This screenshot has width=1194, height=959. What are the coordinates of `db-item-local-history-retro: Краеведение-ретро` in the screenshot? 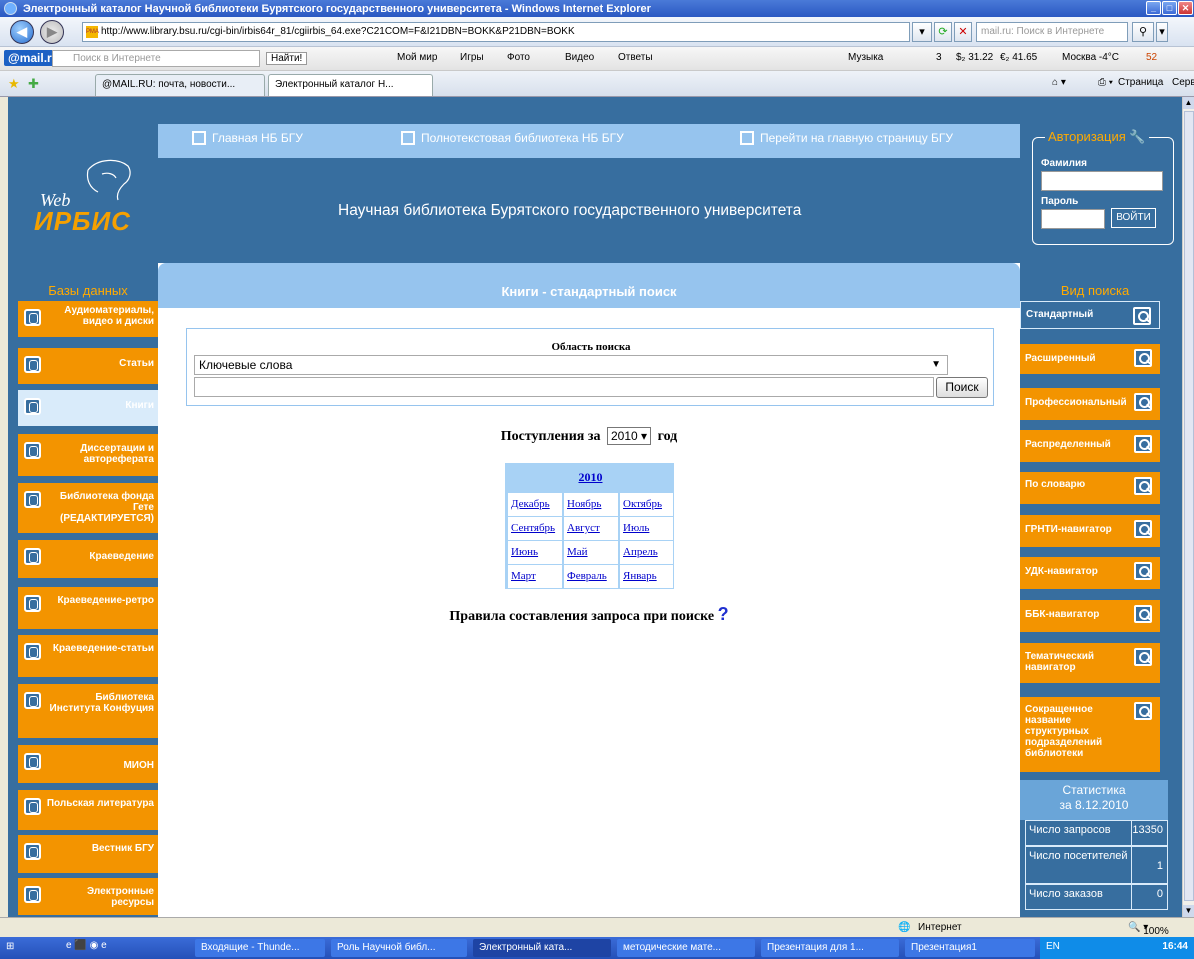 It's located at (88, 608).